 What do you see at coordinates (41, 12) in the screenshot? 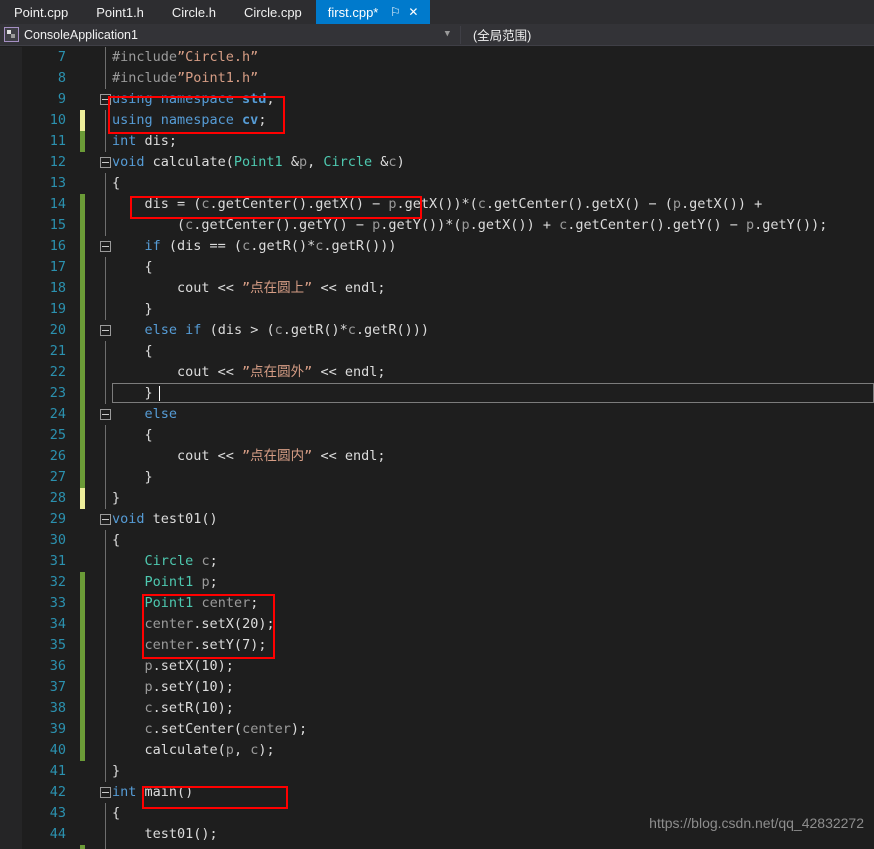
I see `tab-point-cpp: Point.cpp` at bounding box center [41, 12].